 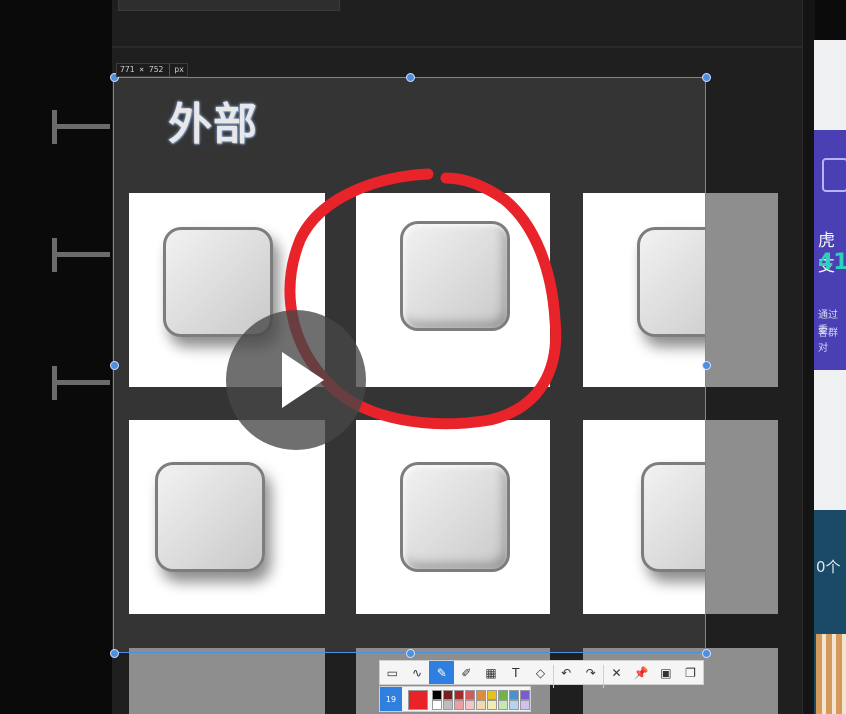 I want to click on eraser-tool-icon: ◇, so click(x=540, y=672).